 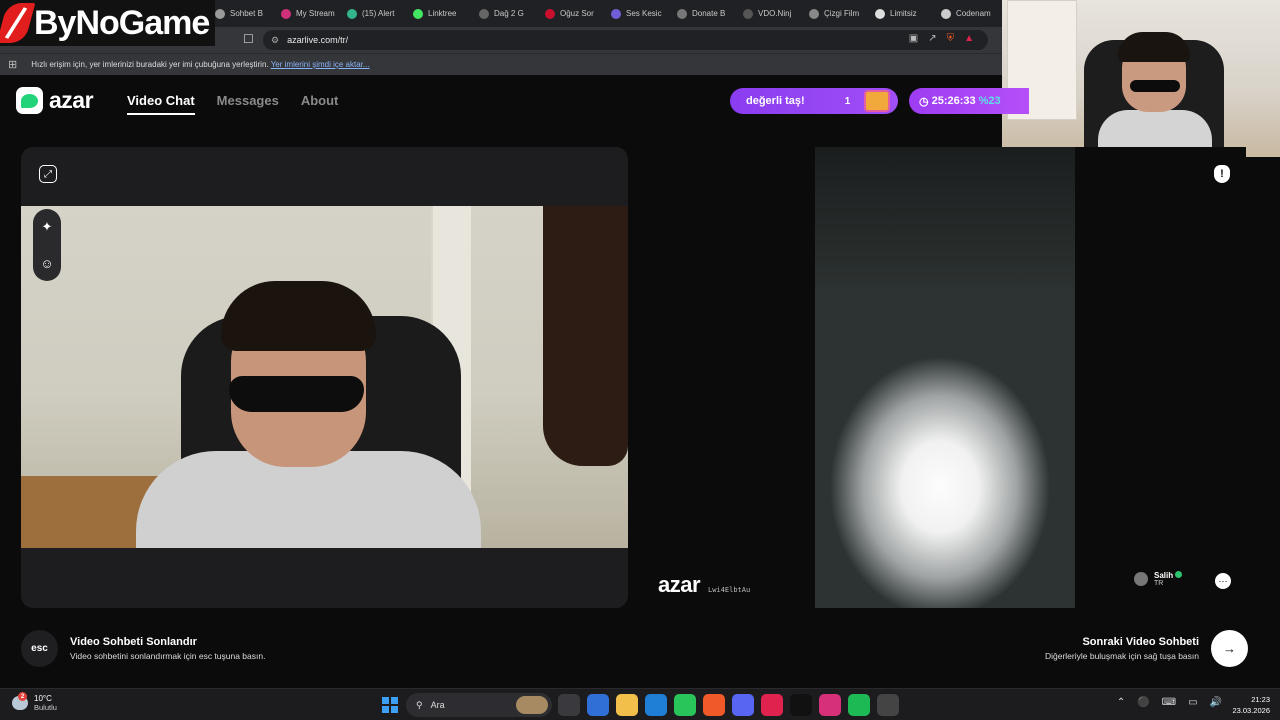 I want to click on microphone-icon: ⚫, so click(x=1143, y=702).